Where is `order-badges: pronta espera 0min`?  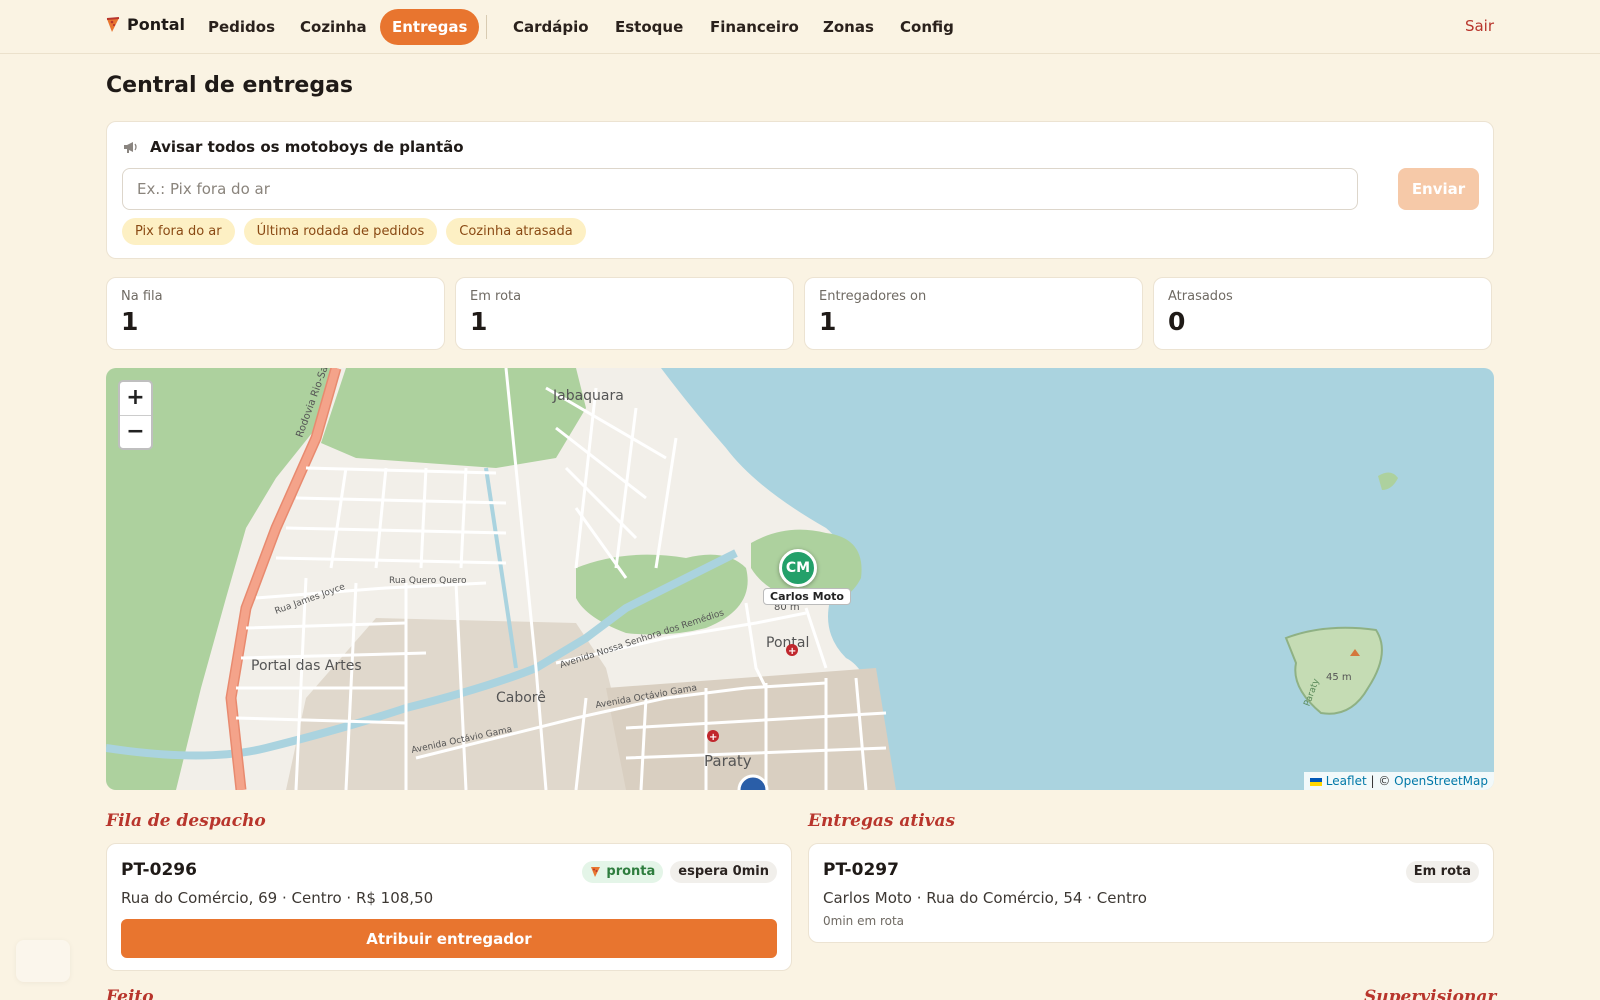
order-badges: pronta espera 0min is located at coordinates (679, 872).